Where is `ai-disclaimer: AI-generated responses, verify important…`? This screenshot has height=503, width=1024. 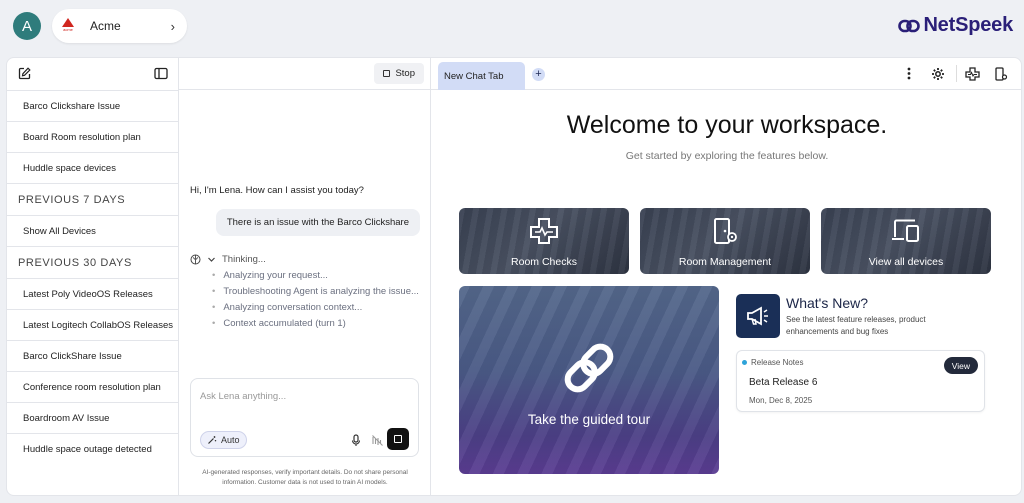 ai-disclaimer: AI-generated responses, verify important… is located at coordinates (305, 477).